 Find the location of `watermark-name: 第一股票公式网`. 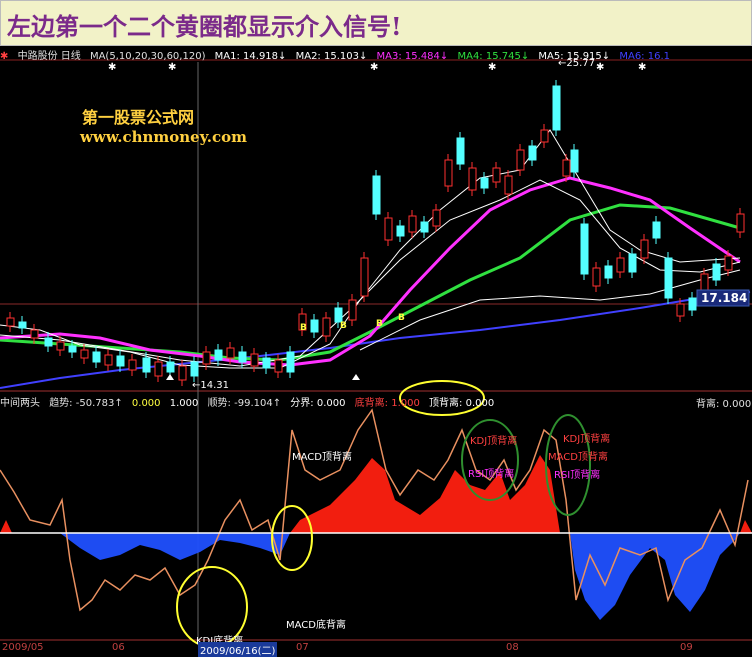

watermark-name: 第一股票公式网 is located at coordinates (138, 117).